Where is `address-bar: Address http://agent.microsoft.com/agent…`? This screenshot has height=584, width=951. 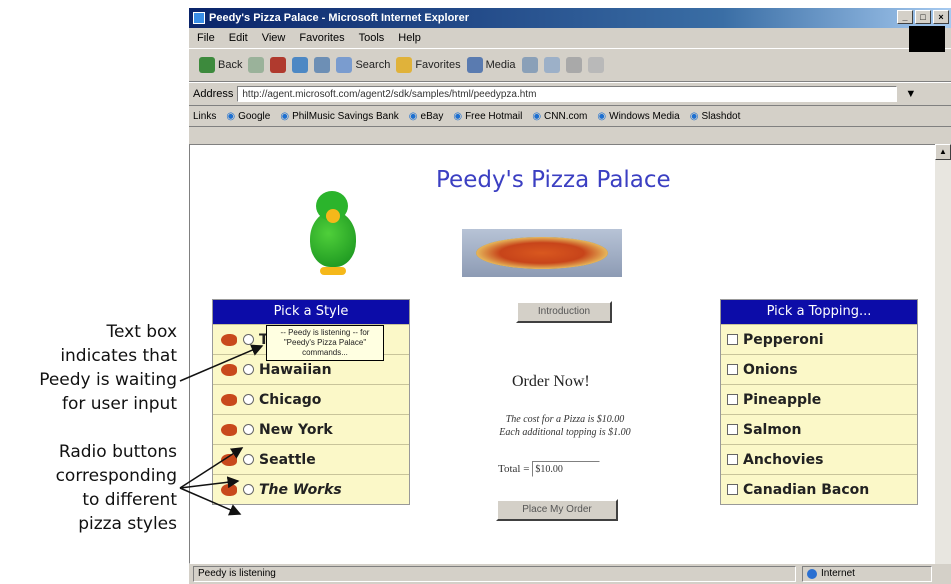
address-bar: Address http://agent.microsoft.com/agent… is located at coordinates (570, 94).